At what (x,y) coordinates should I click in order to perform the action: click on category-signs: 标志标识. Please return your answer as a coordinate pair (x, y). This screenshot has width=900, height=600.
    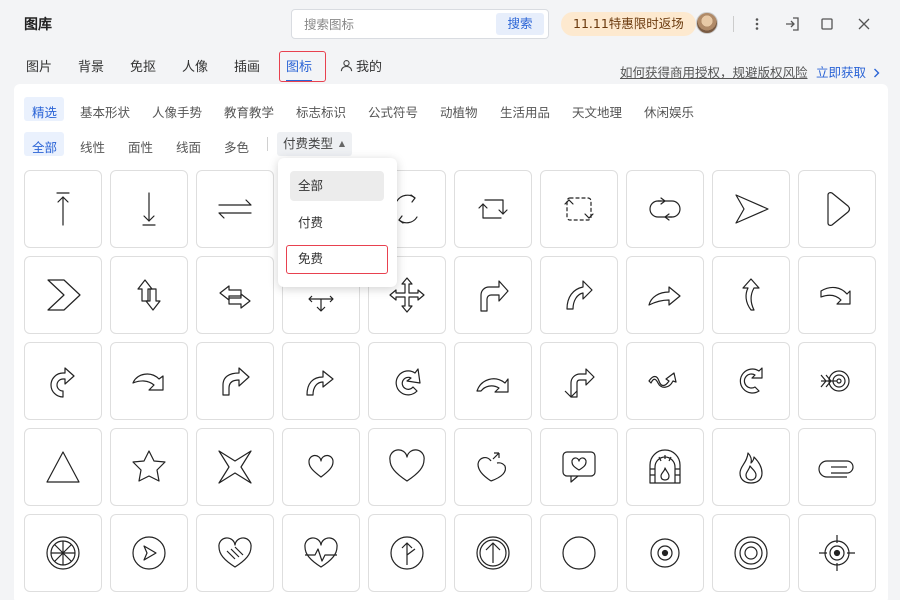
    Looking at the image, I should click on (321, 111).